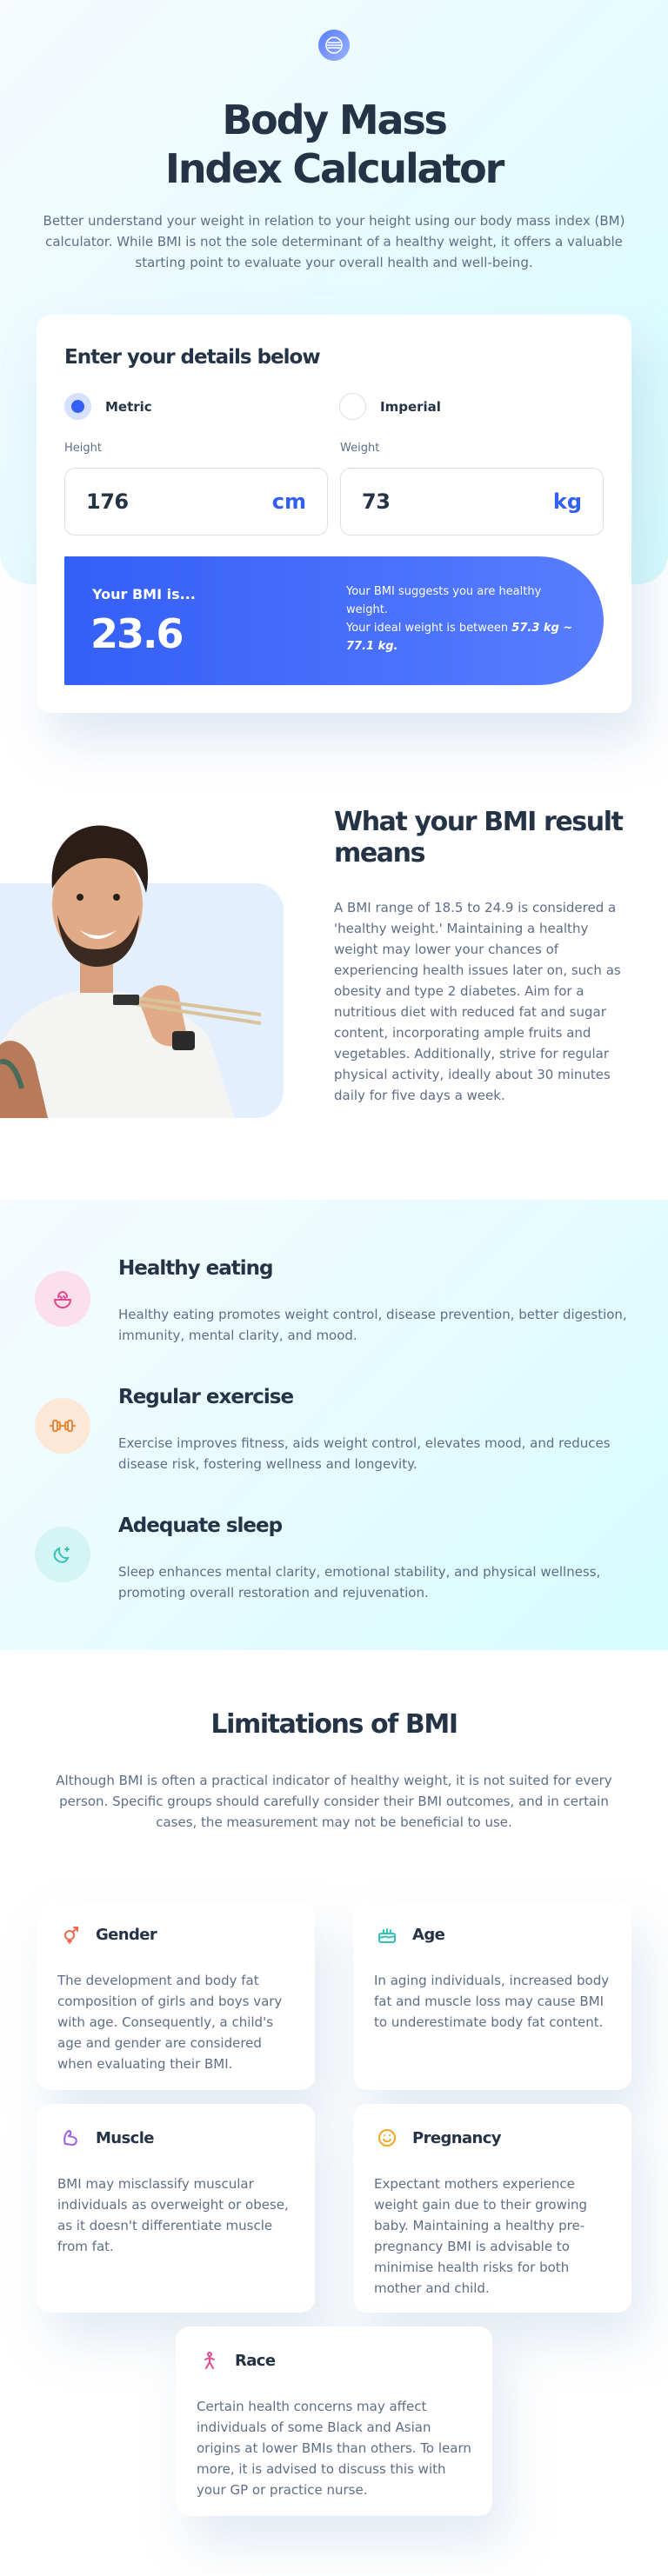  Describe the element at coordinates (62, 1299) in the screenshot. I see `food-bowl-icon` at that location.